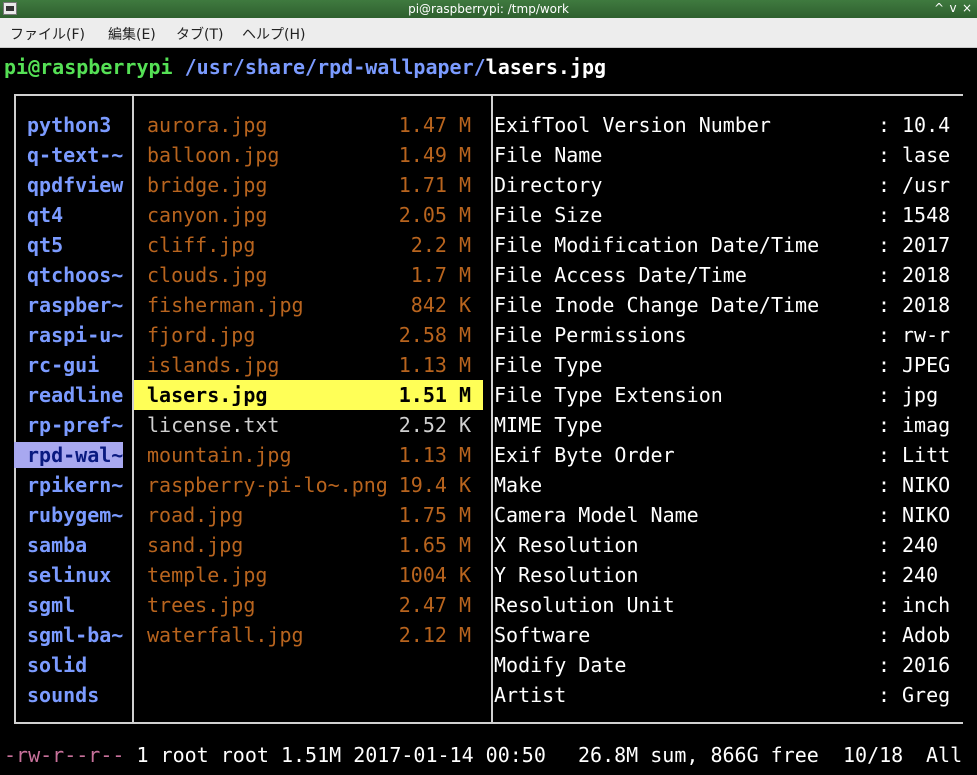  I want to click on exif-field-label: File Permissions, so click(590, 335).